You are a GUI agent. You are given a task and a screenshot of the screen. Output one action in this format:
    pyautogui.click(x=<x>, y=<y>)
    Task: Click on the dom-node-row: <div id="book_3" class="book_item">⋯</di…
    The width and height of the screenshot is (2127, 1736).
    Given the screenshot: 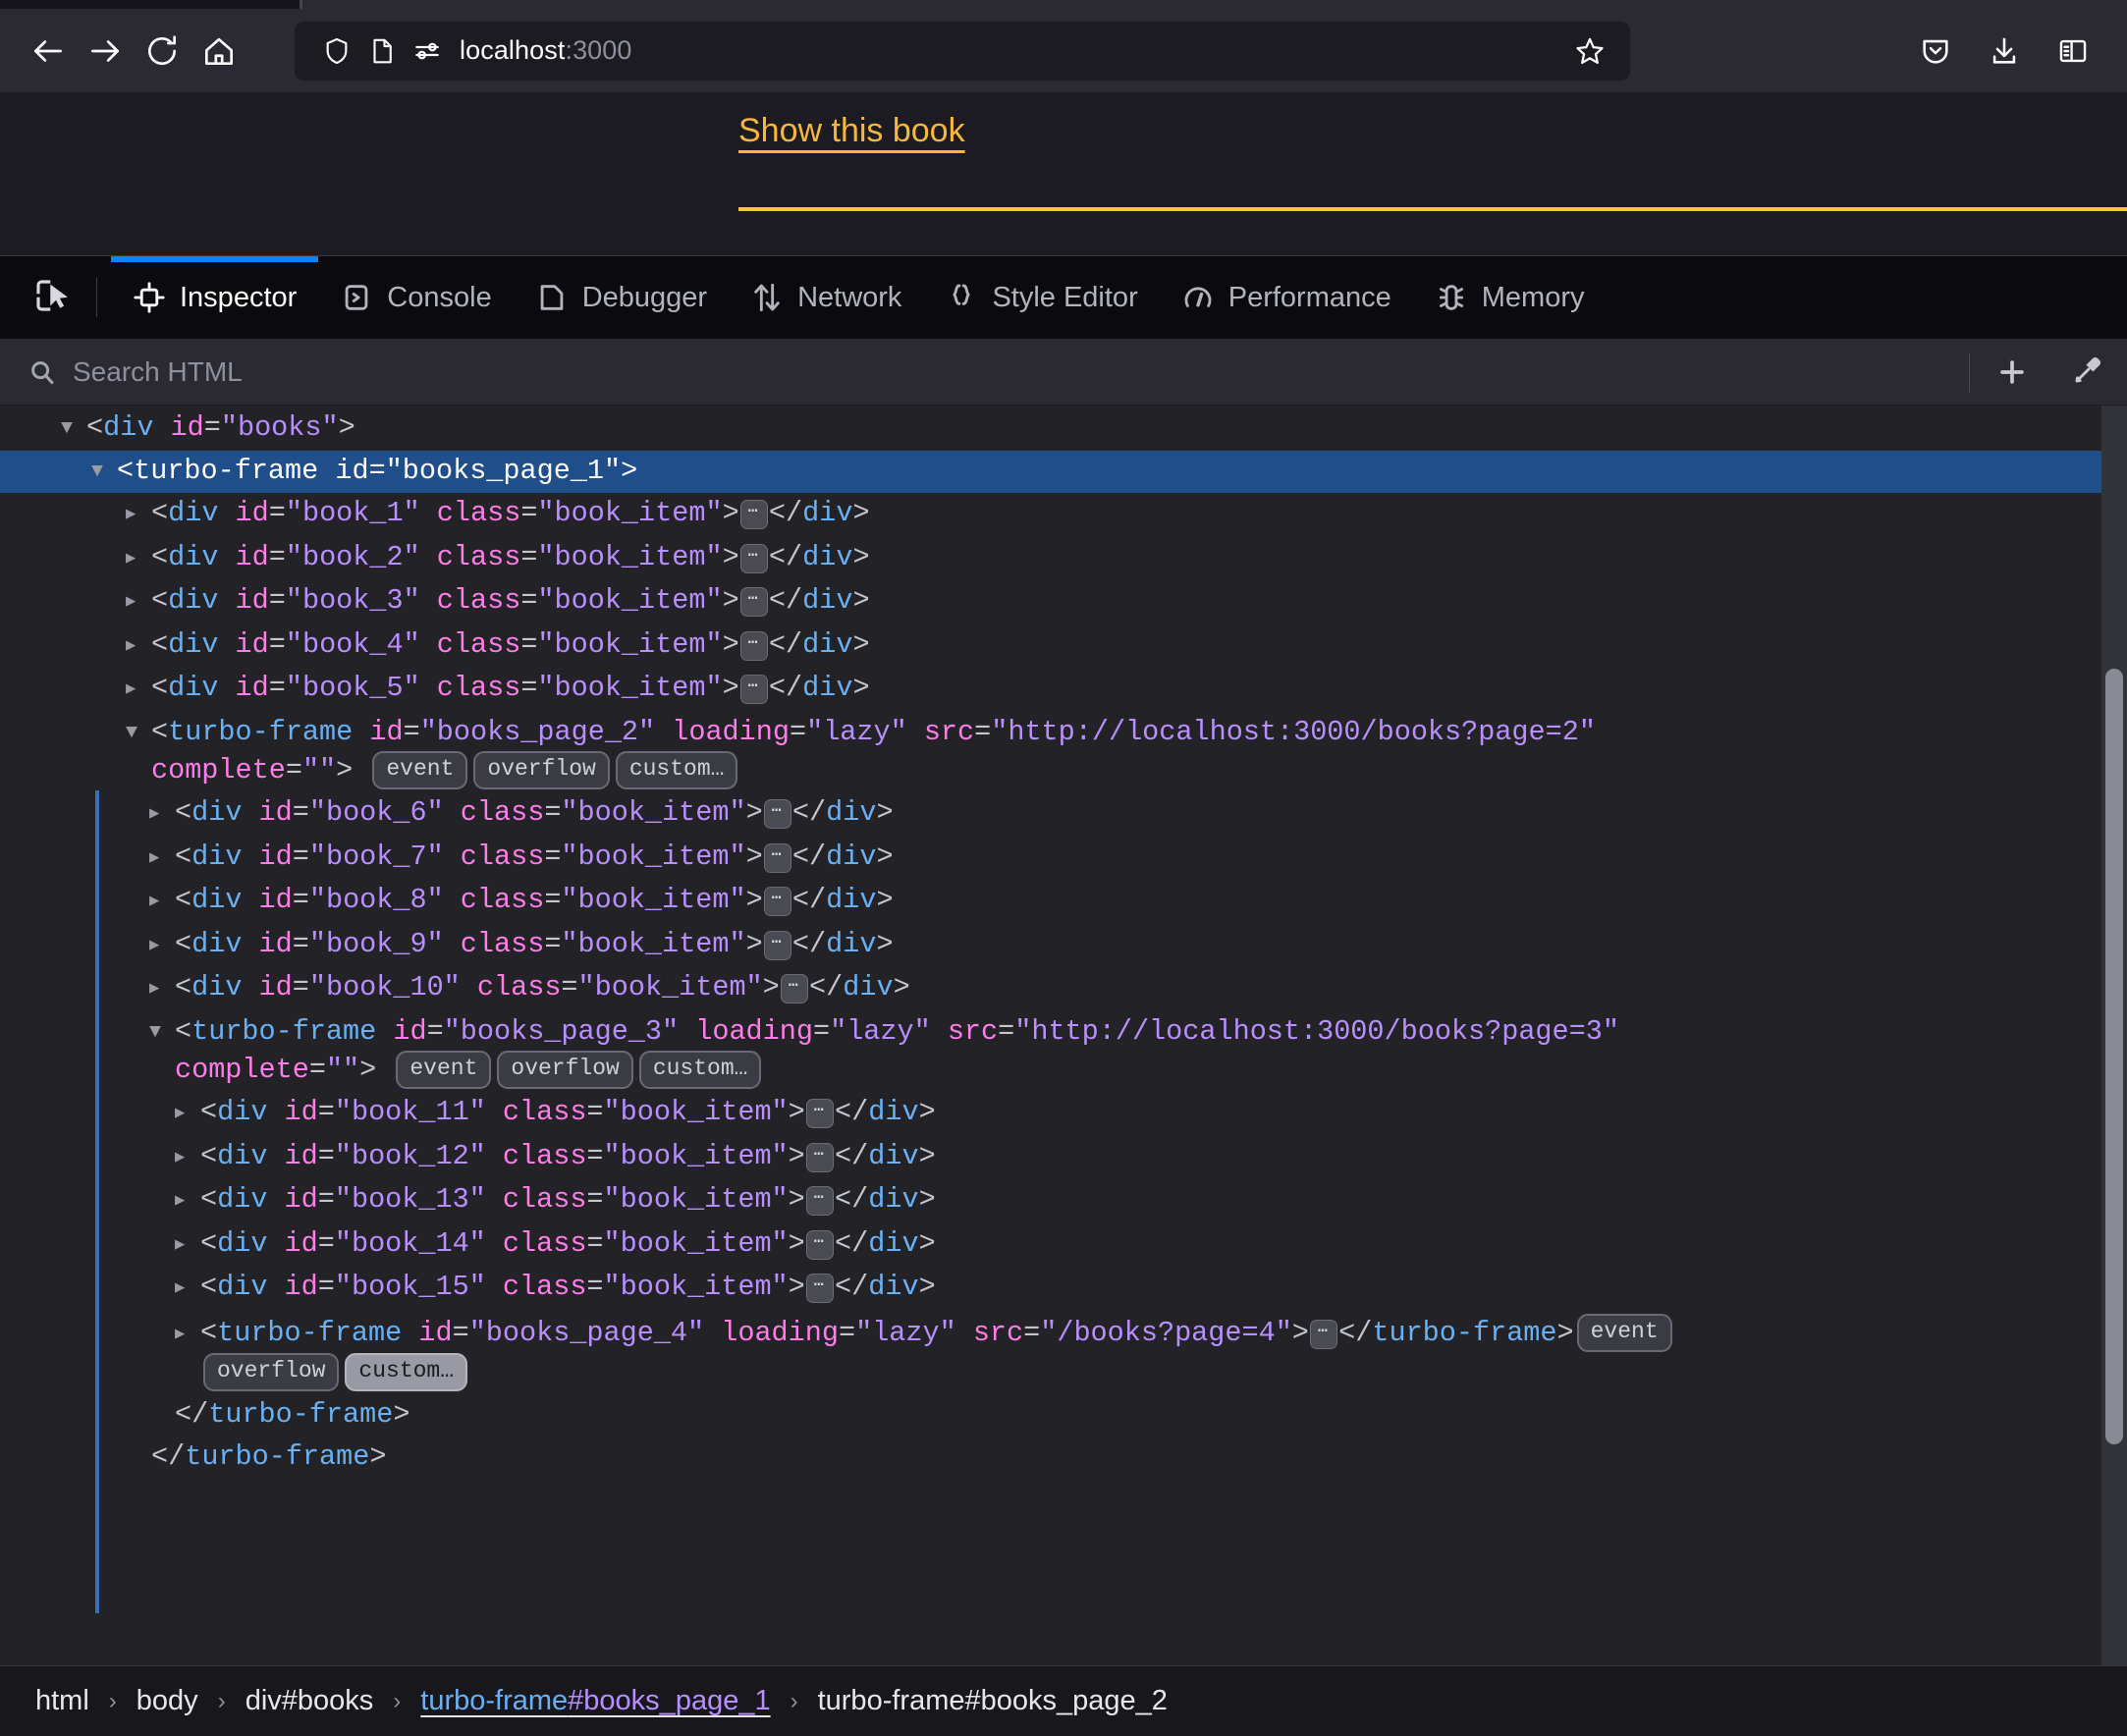 What is the action you would take?
    pyautogui.click(x=1063, y=602)
    